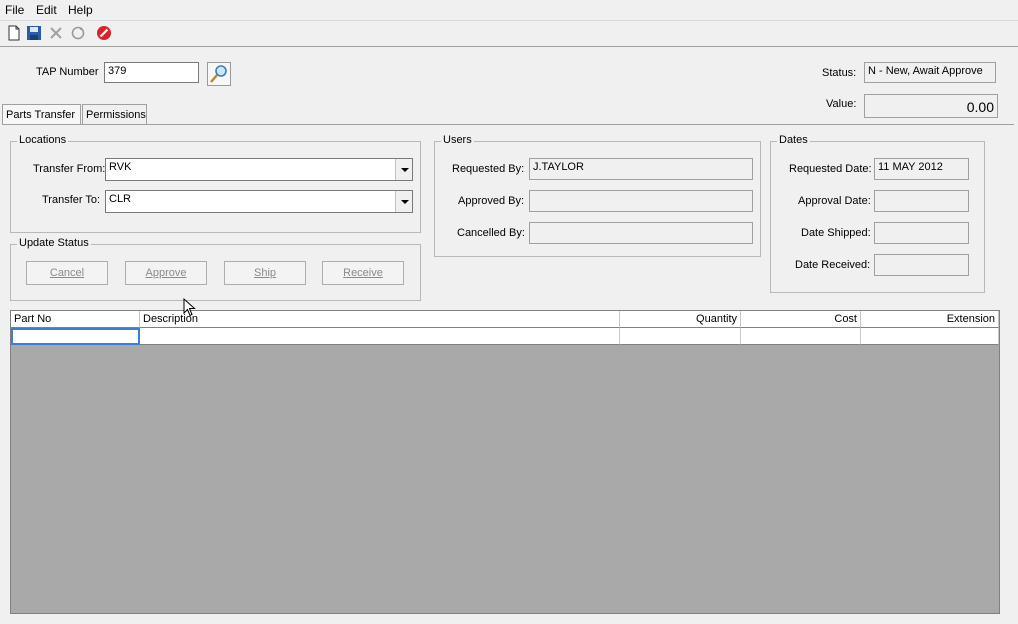  I want to click on transfer-from-value: RVK, so click(120, 167).